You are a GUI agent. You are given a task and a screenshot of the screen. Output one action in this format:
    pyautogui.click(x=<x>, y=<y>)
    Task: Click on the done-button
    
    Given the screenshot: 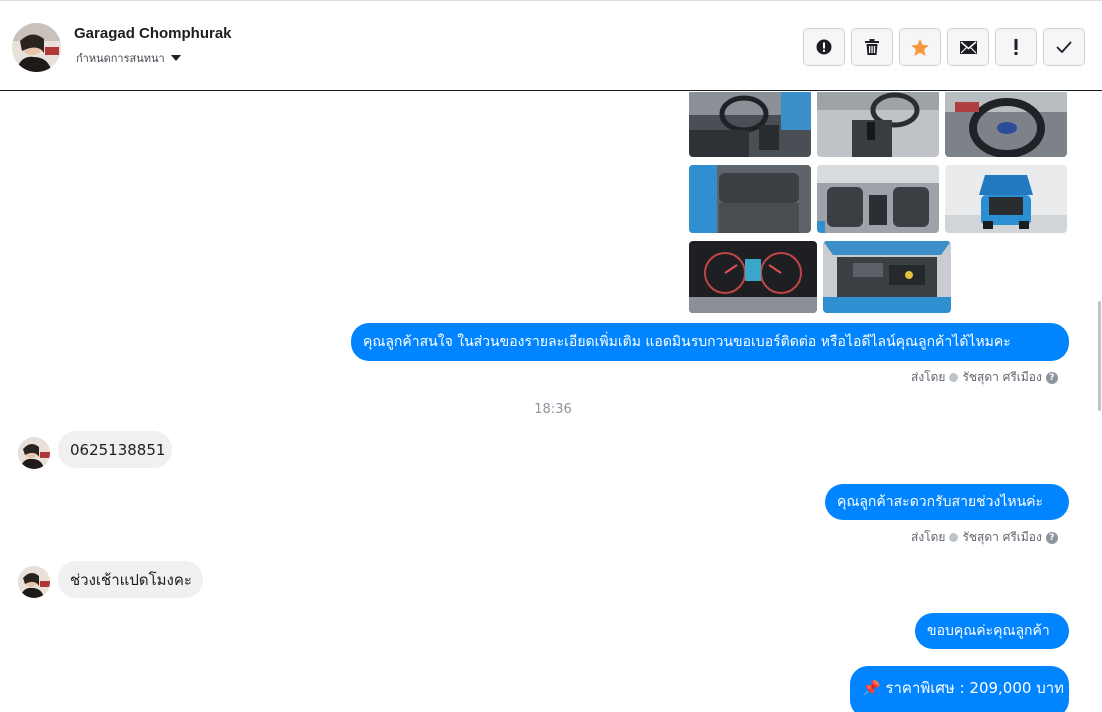 What is the action you would take?
    pyautogui.click(x=1064, y=47)
    